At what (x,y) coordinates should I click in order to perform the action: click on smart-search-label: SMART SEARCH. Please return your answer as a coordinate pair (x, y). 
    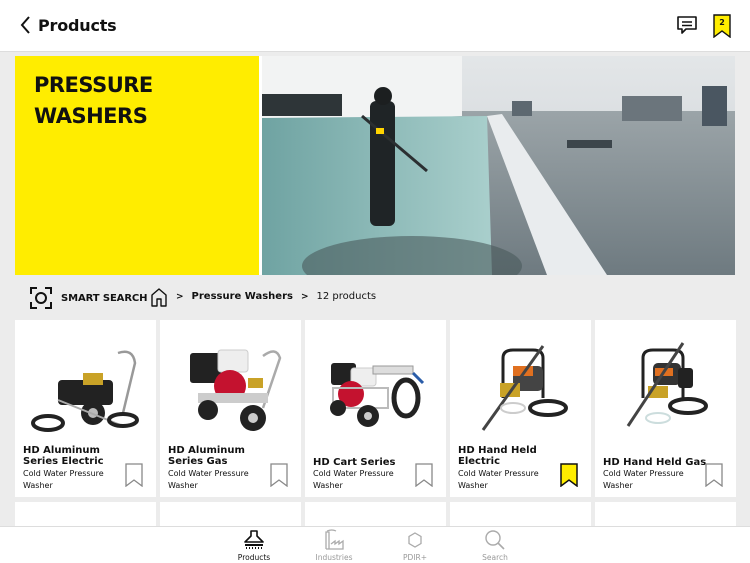
    Looking at the image, I should click on (104, 298).